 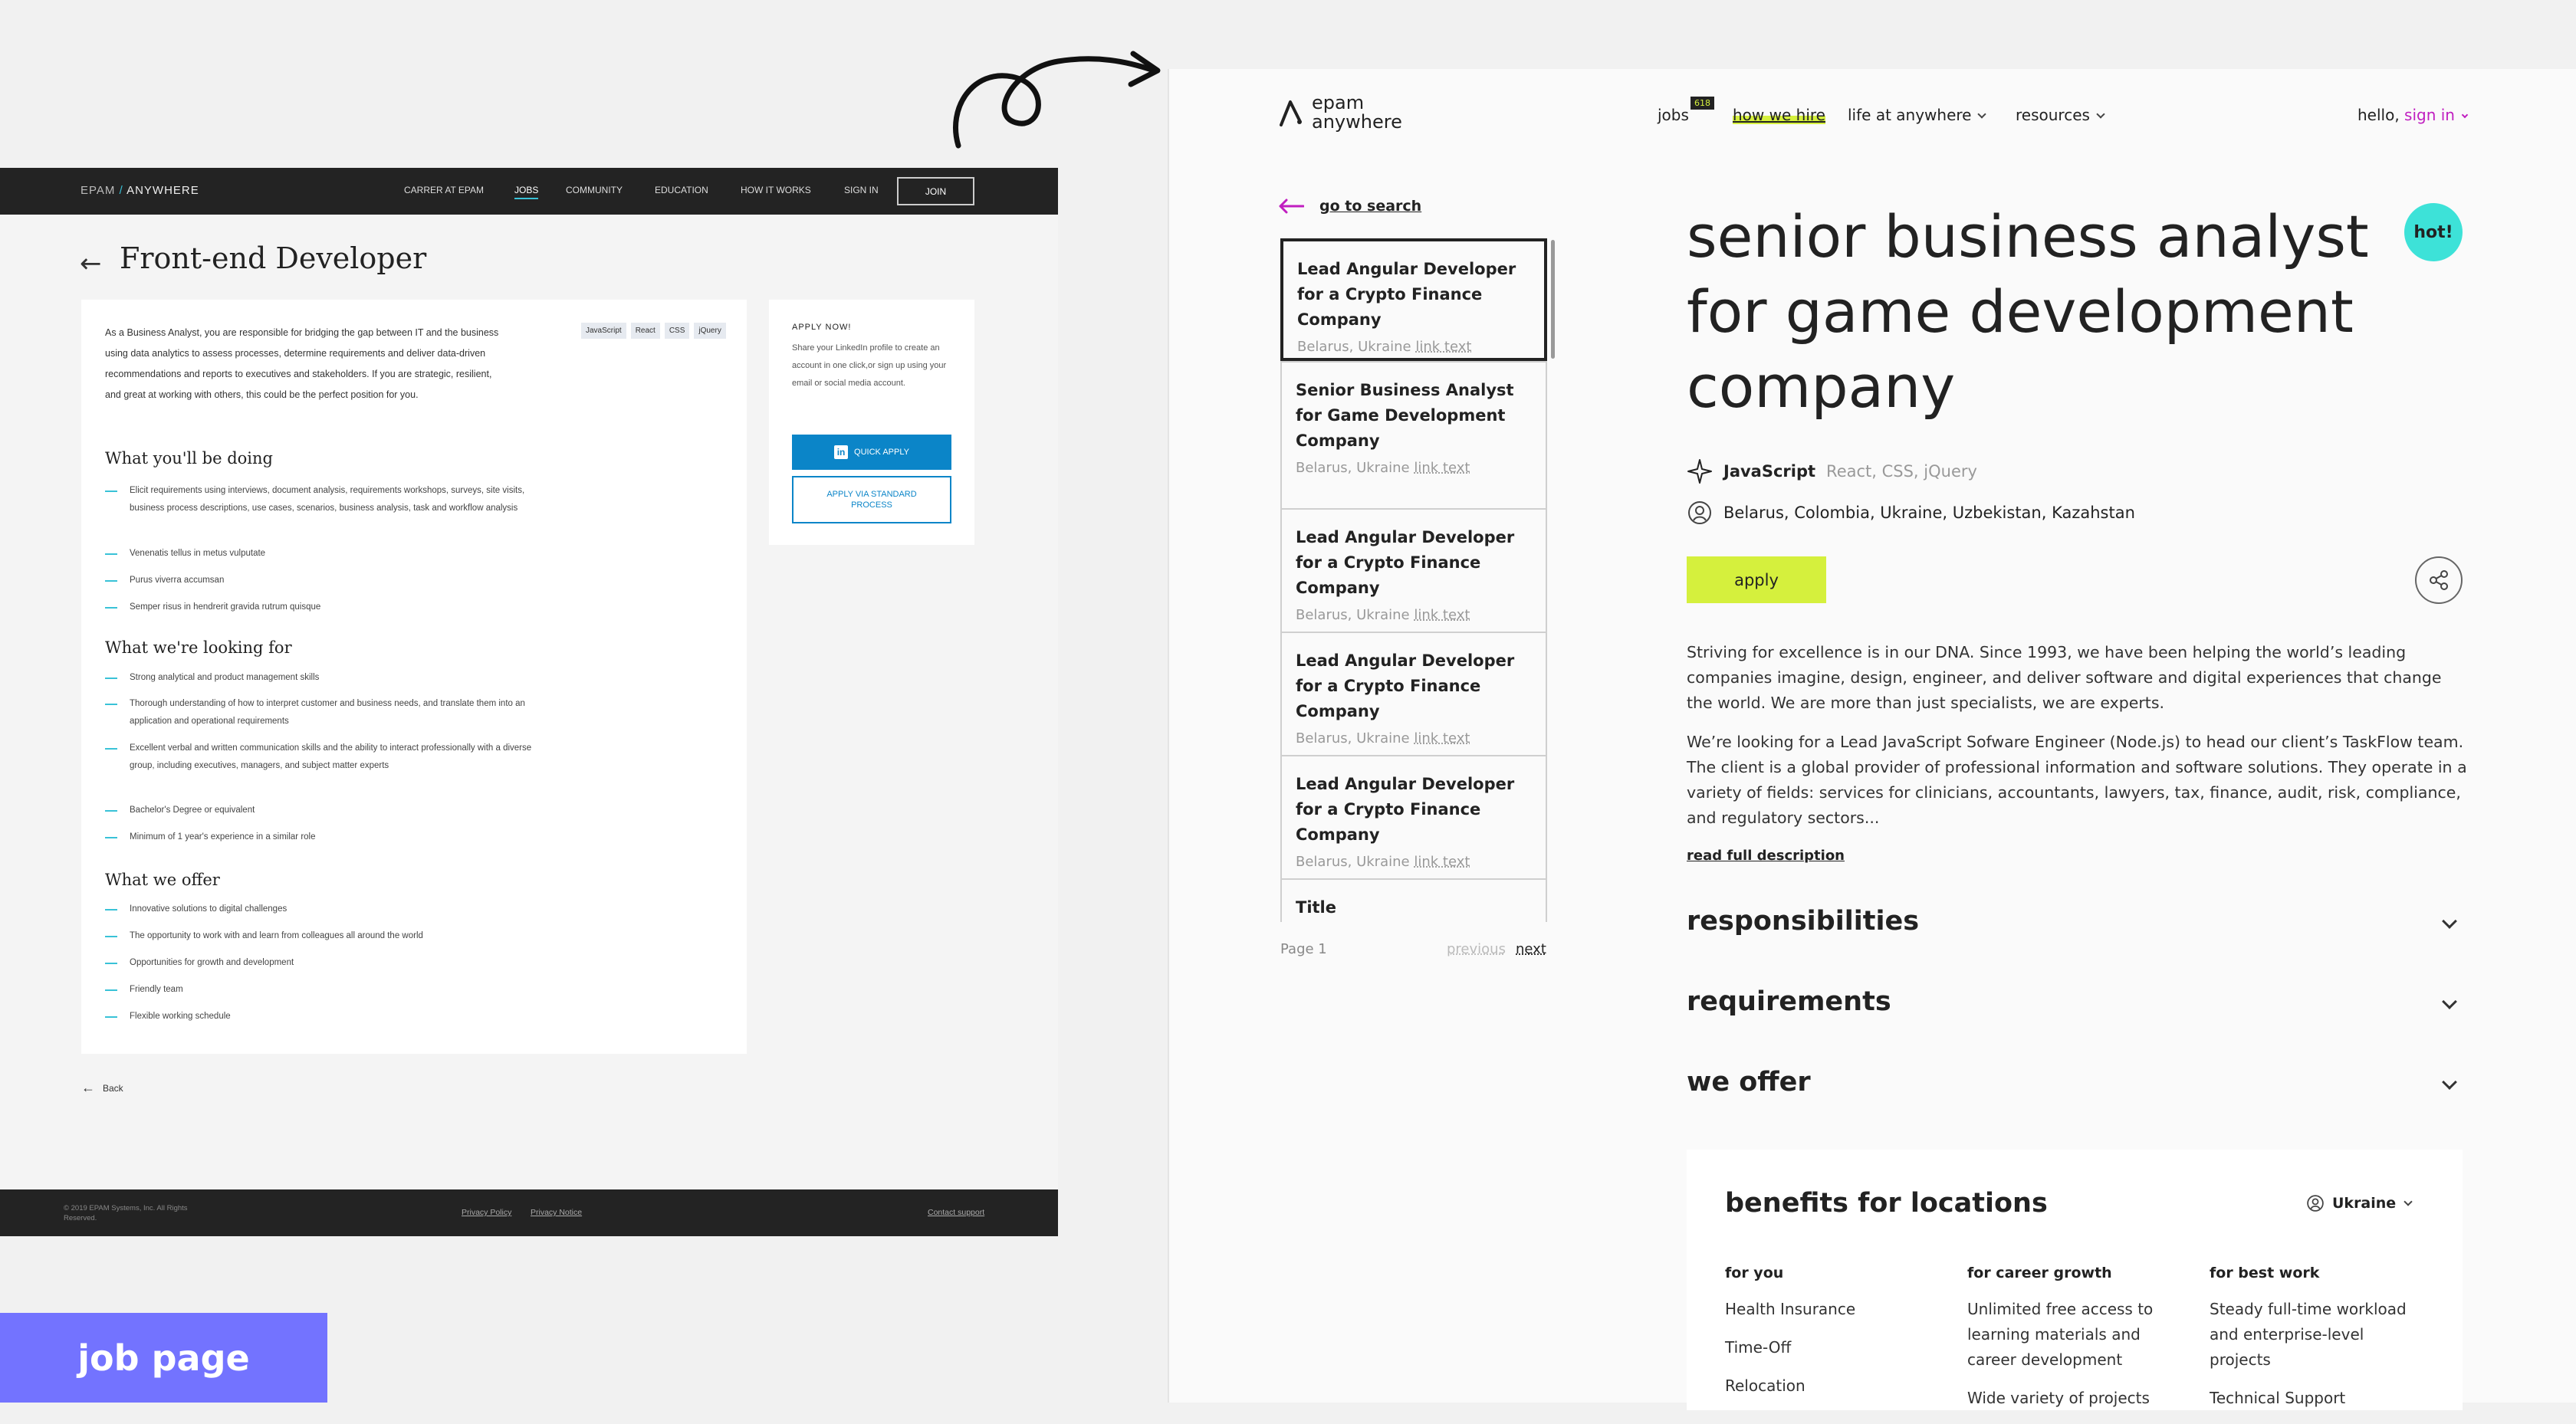 I want to click on sparkle-icon, so click(x=1699, y=471).